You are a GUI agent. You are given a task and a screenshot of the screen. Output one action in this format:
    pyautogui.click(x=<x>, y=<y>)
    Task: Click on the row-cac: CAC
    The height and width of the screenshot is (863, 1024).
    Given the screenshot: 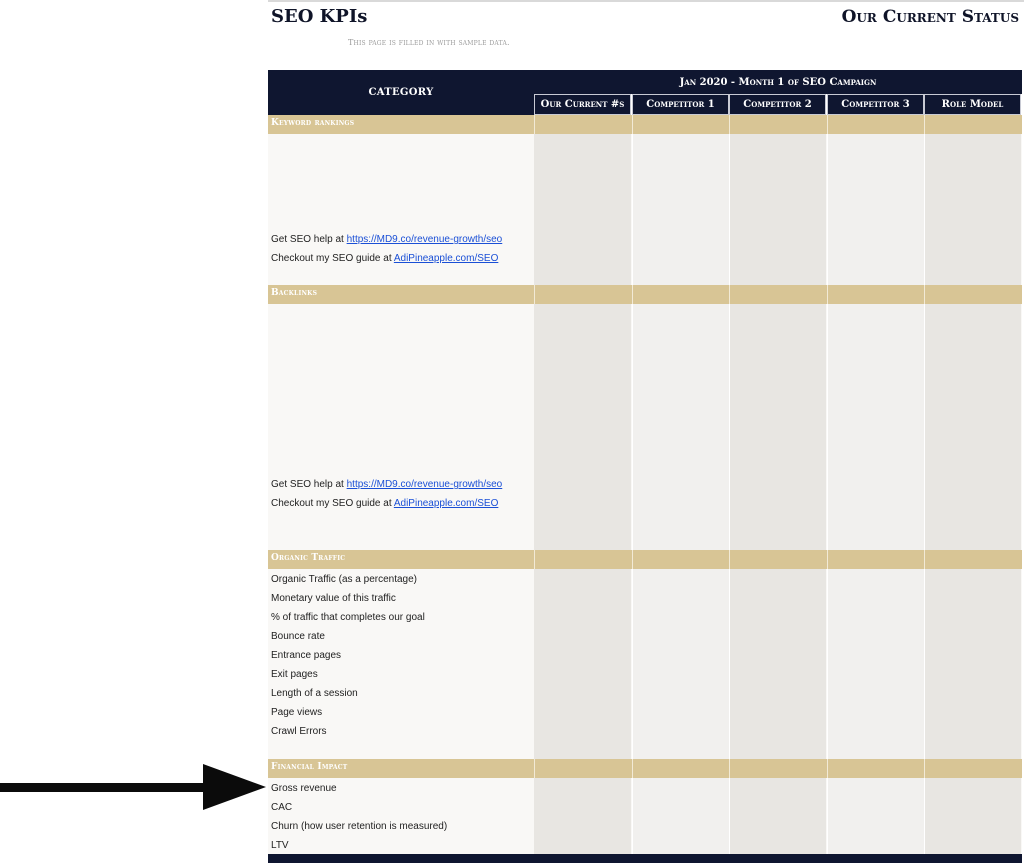 What is the action you would take?
    pyautogui.click(x=282, y=807)
    